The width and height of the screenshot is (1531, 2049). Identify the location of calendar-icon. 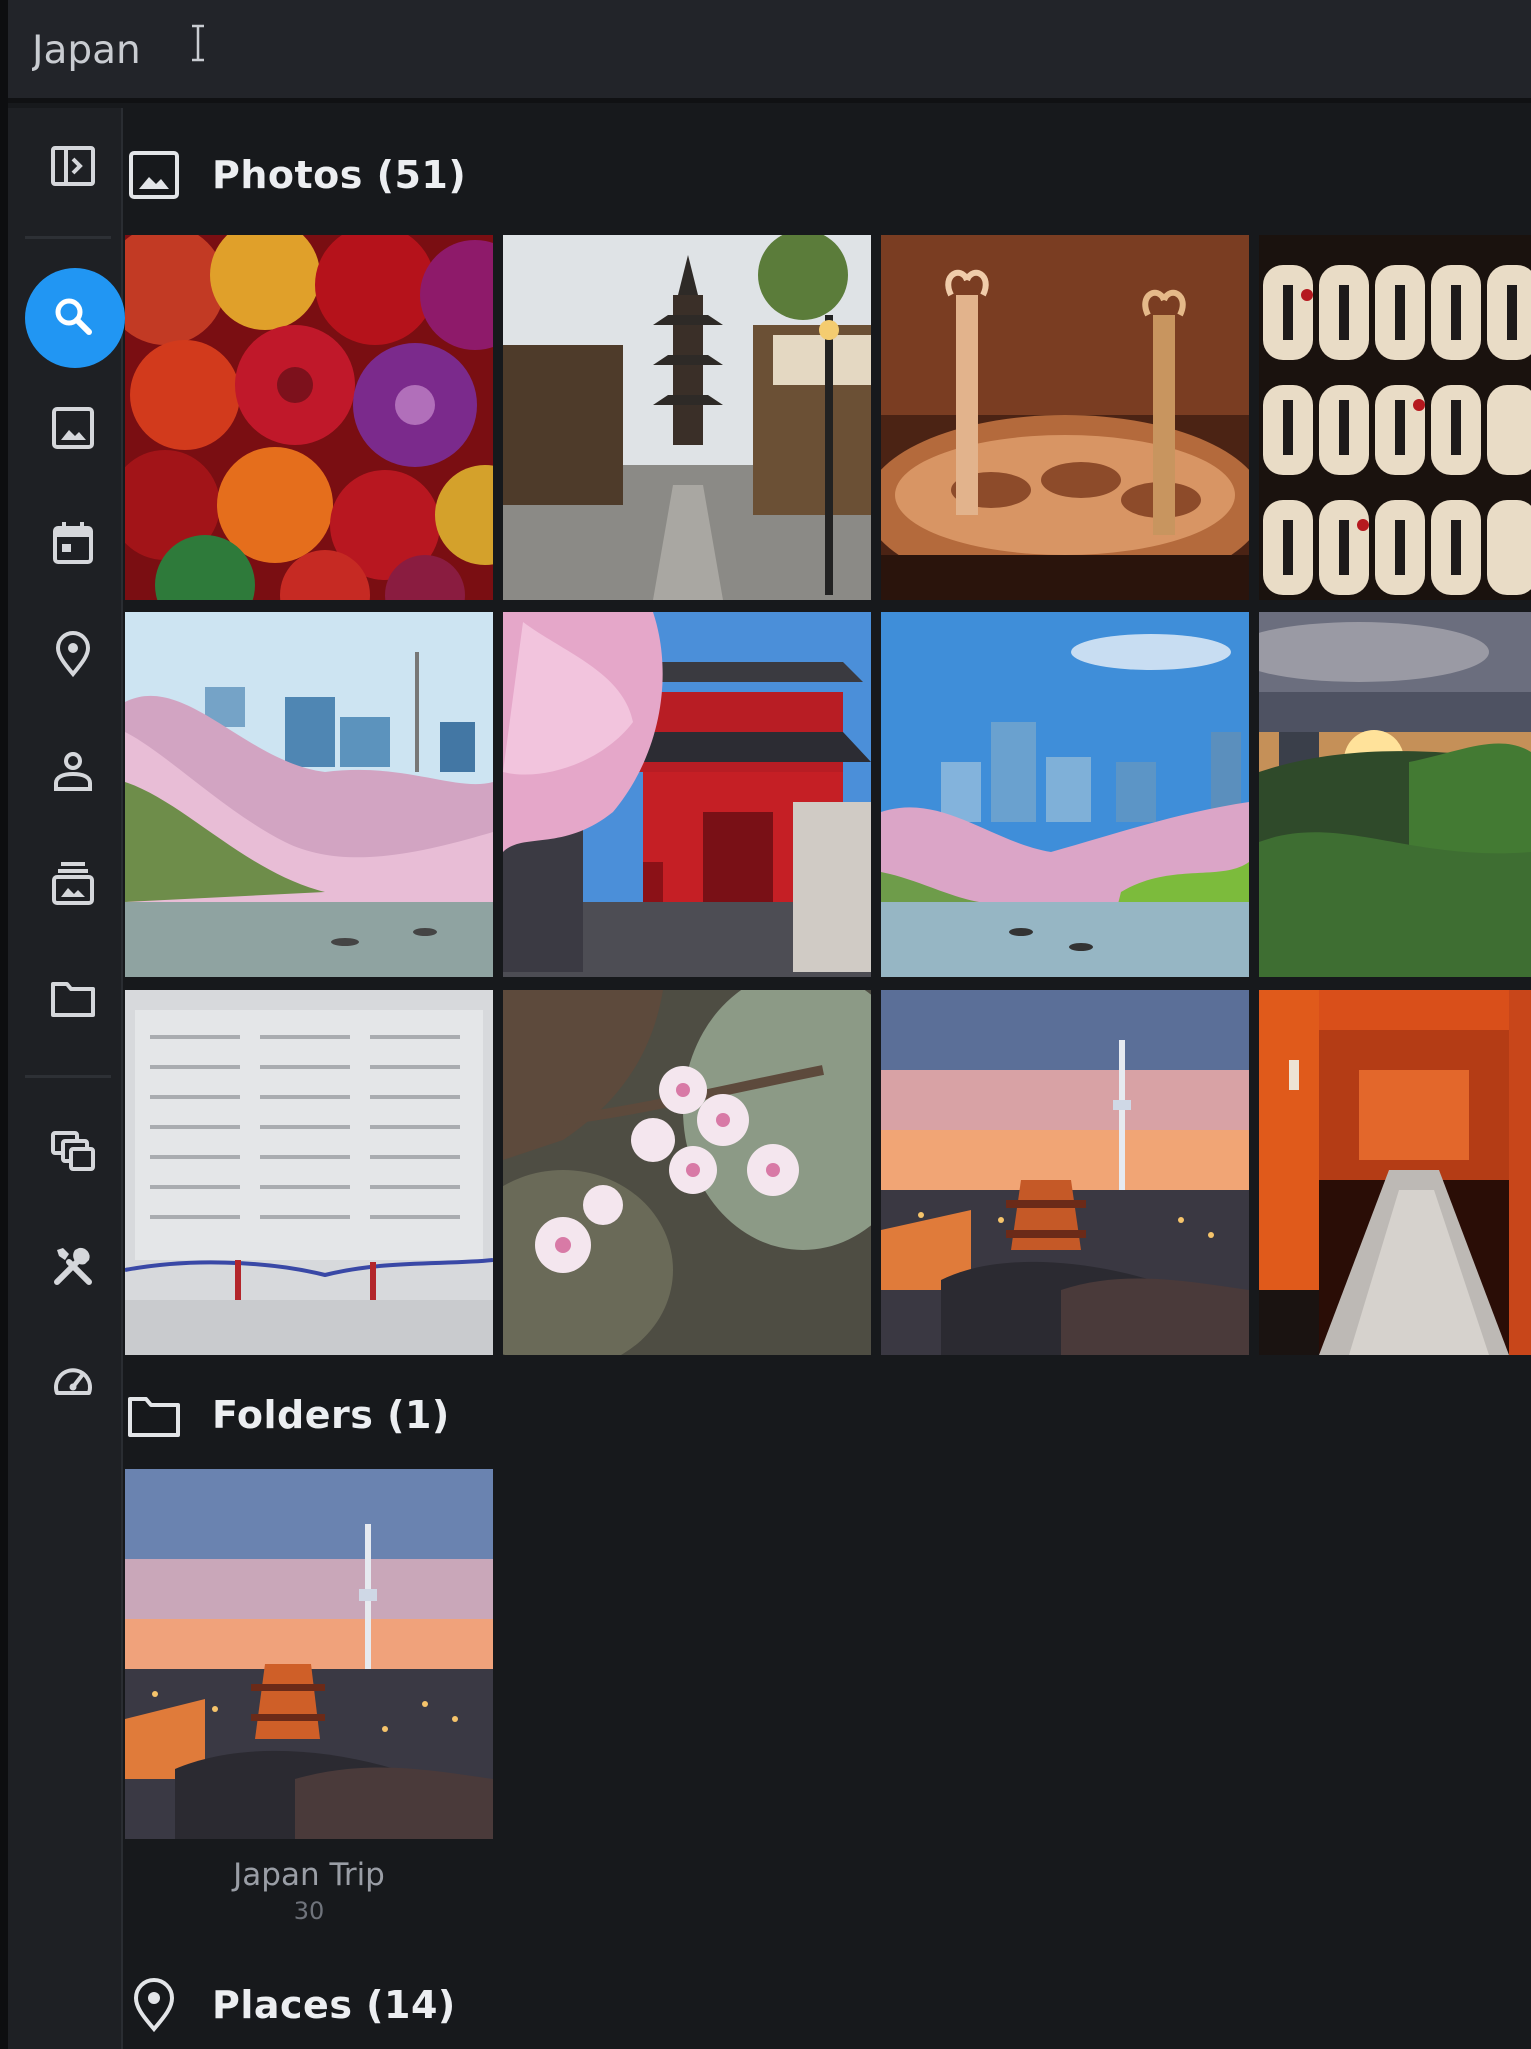
(73, 543).